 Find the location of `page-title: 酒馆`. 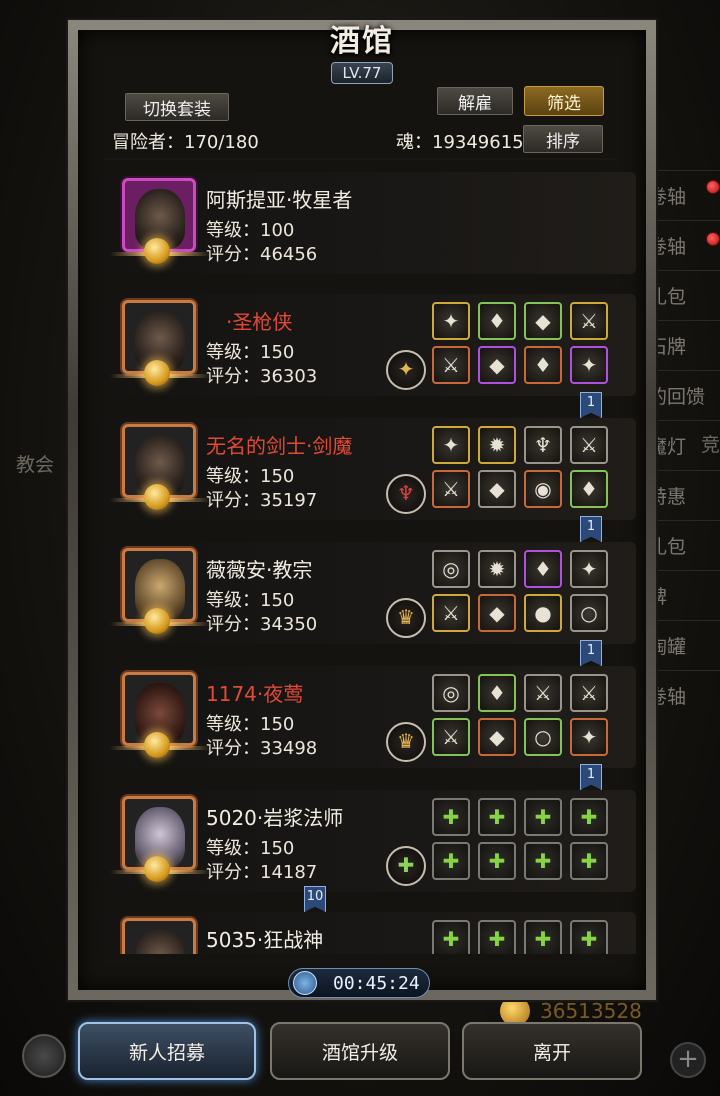

page-title: 酒馆 is located at coordinates (362, 41).